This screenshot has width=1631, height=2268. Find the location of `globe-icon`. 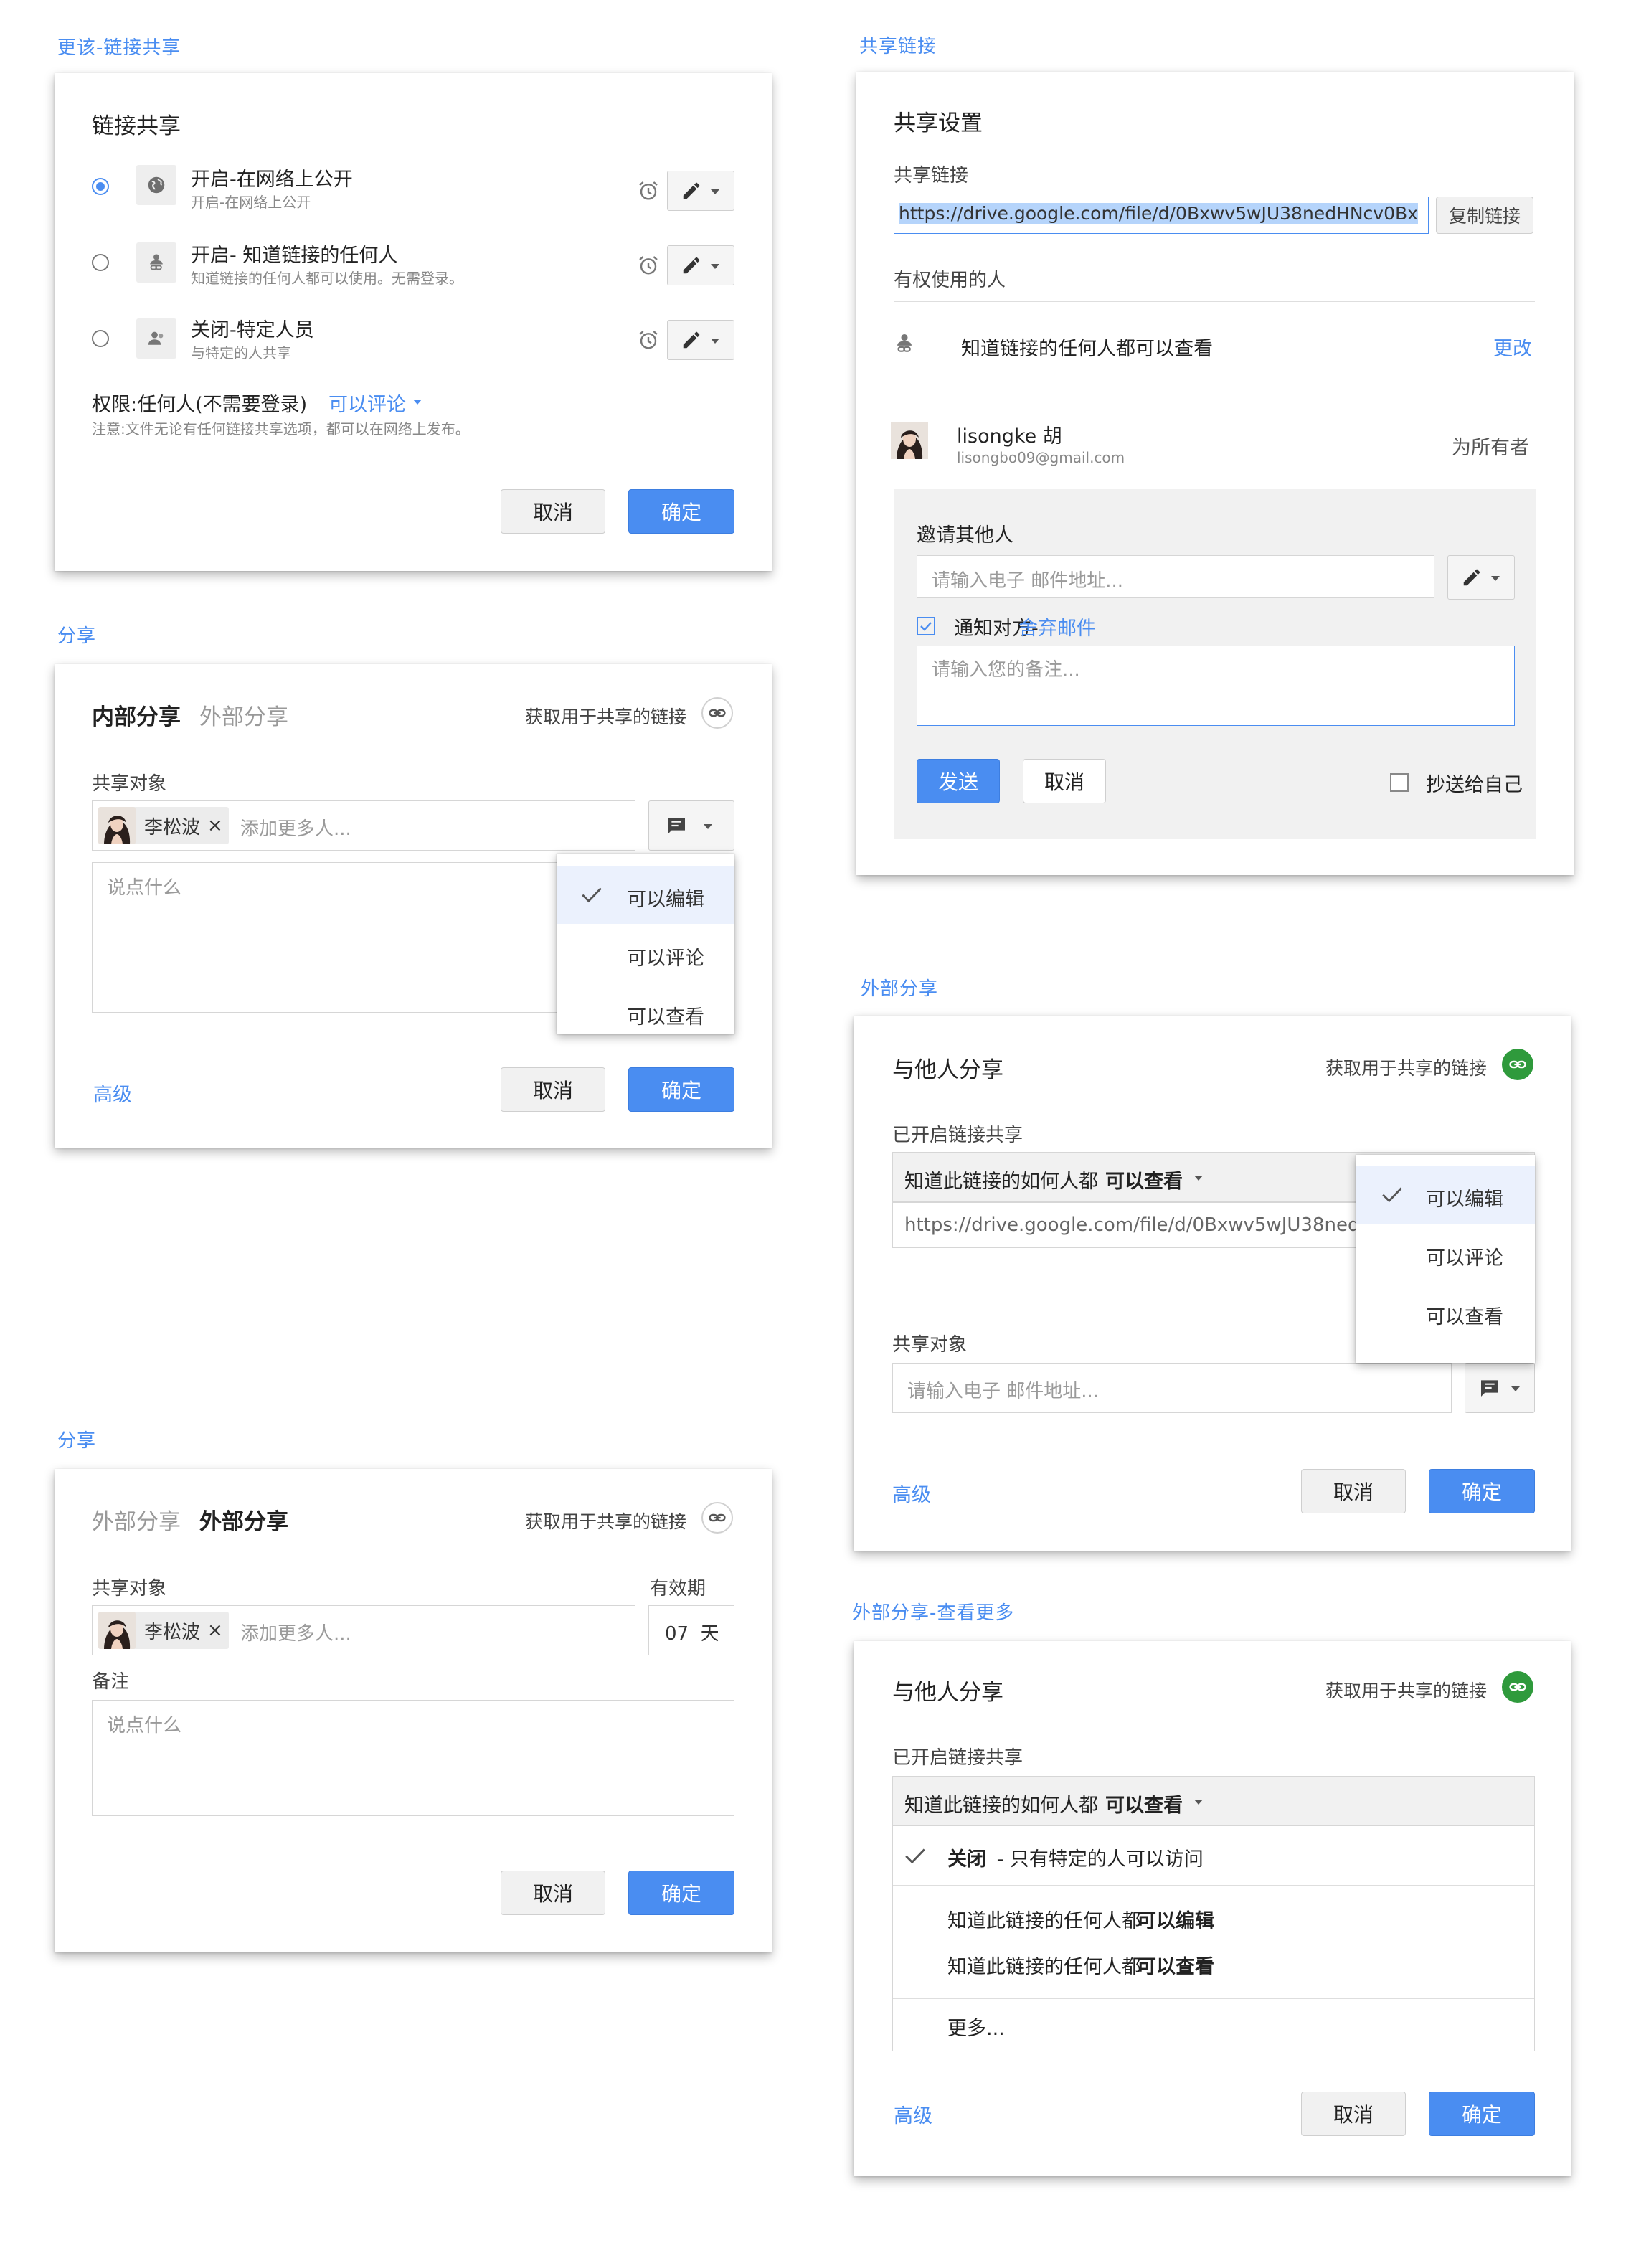

globe-icon is located at coordinates (156, 185).